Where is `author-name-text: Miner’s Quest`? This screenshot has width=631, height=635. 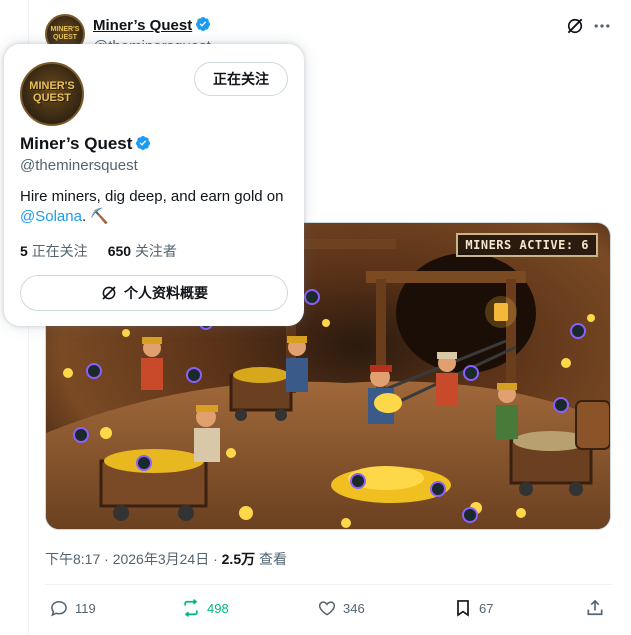 author-name-text: Miner’s Quest is located at coordinates (142, 25).